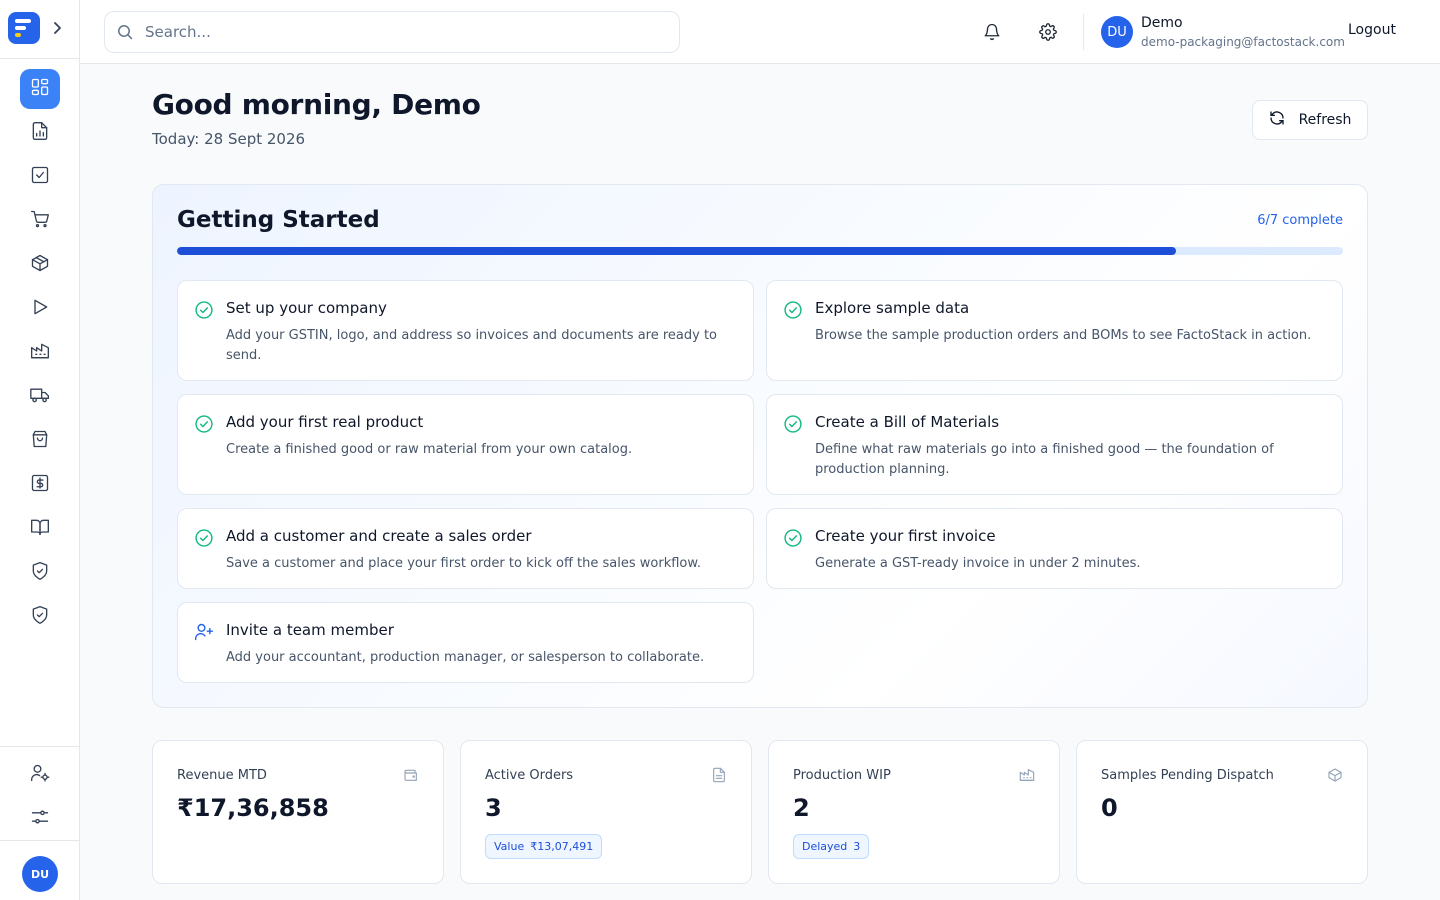  Describe the element at coordinates (325, 422) in the screenshot. I see `task-title: Add your first real product` at that location.